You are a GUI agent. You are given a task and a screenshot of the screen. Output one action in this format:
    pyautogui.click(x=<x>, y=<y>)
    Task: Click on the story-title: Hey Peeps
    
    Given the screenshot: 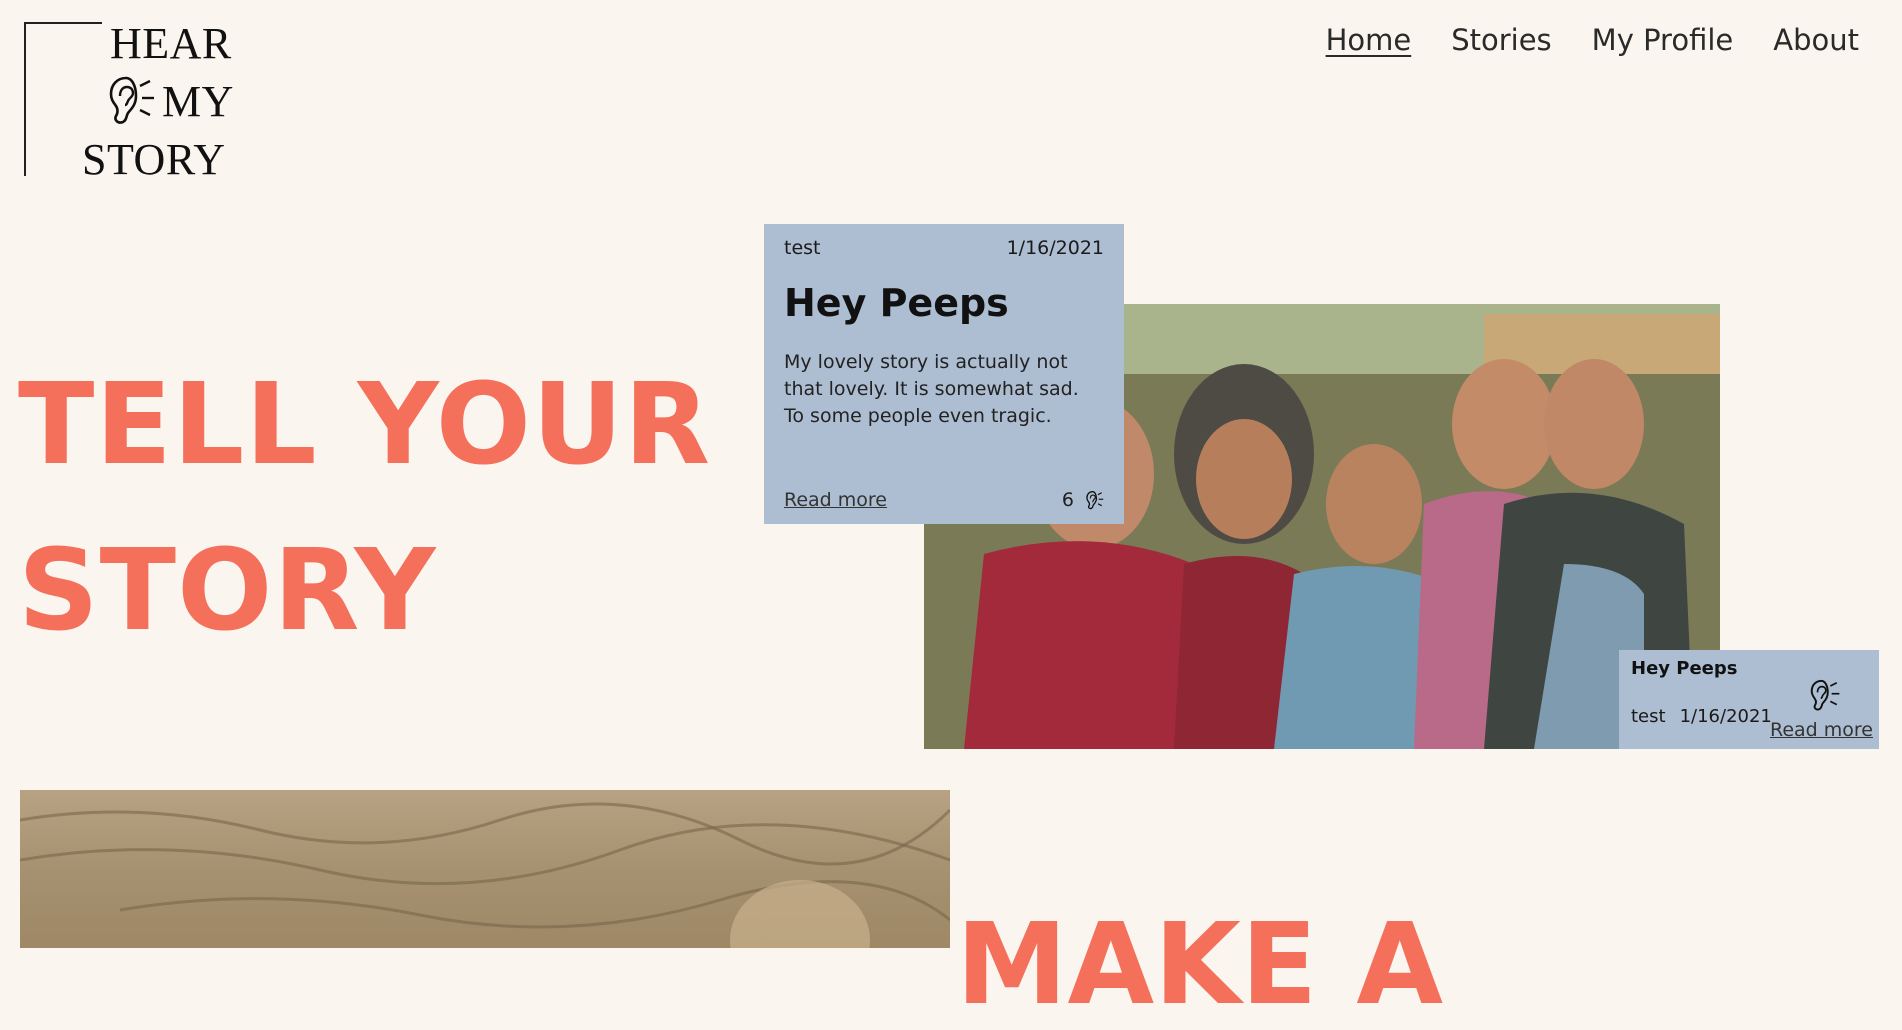 What is the action you would take?
    pyautogui.click(x=896, y=303)
    